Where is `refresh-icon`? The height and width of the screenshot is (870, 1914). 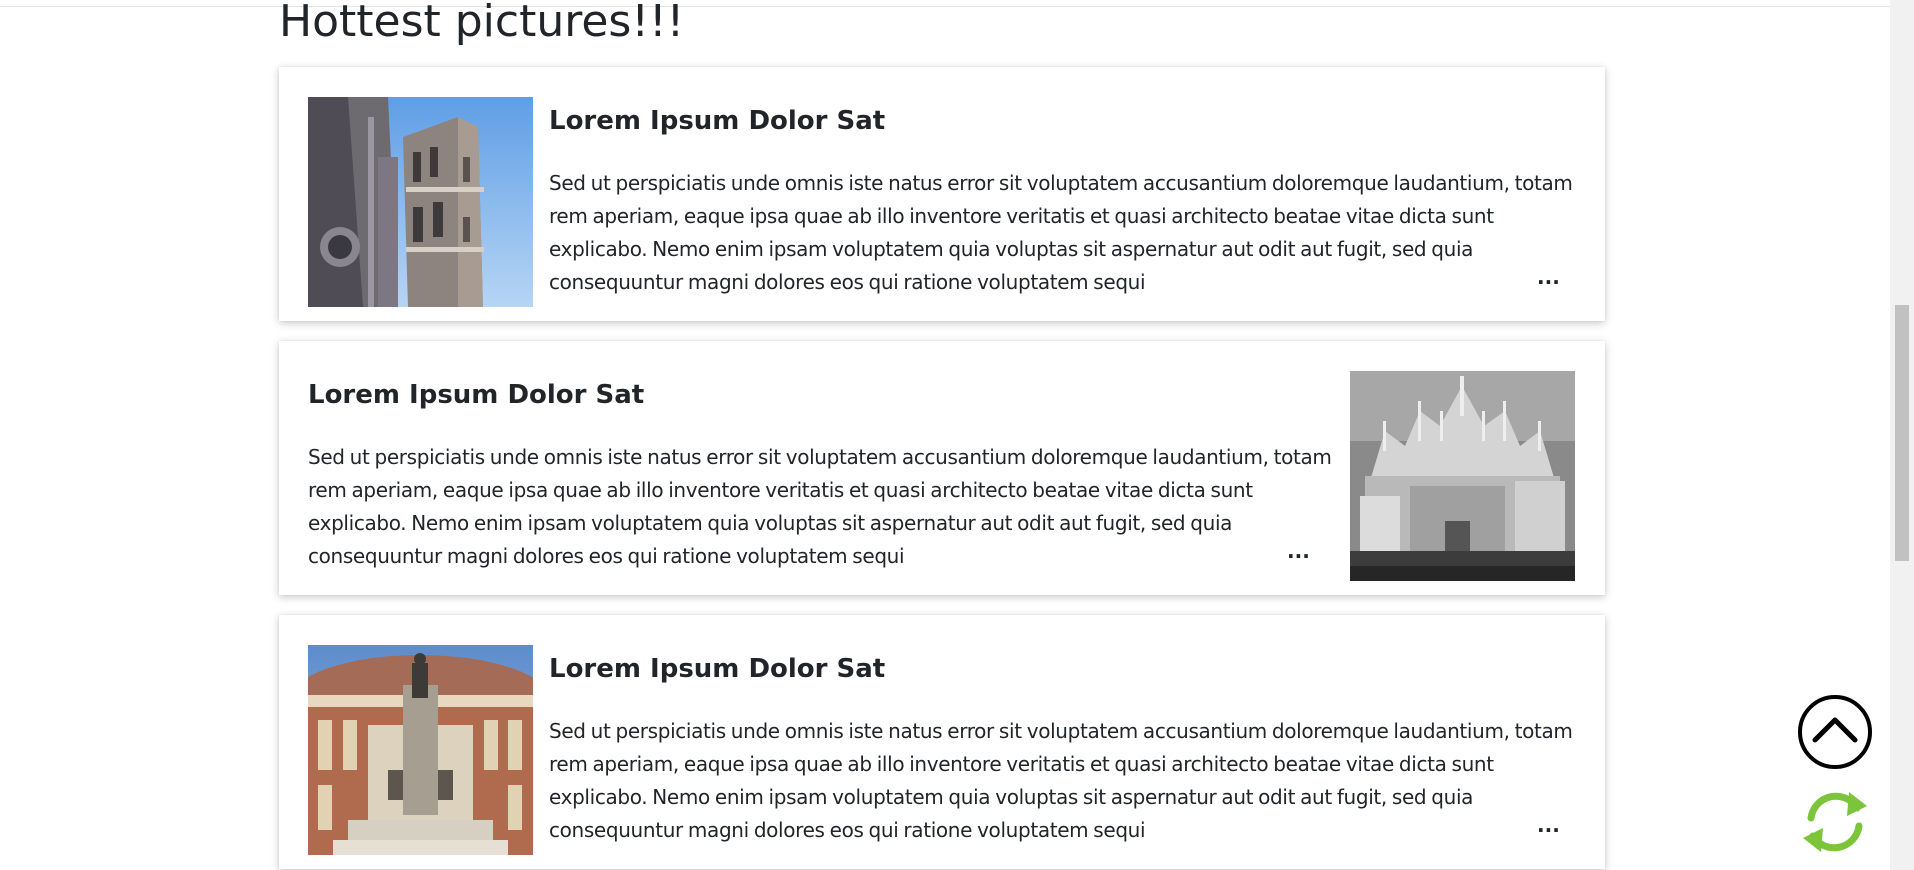
refresh-icon is located at coordinates (1835, 822).